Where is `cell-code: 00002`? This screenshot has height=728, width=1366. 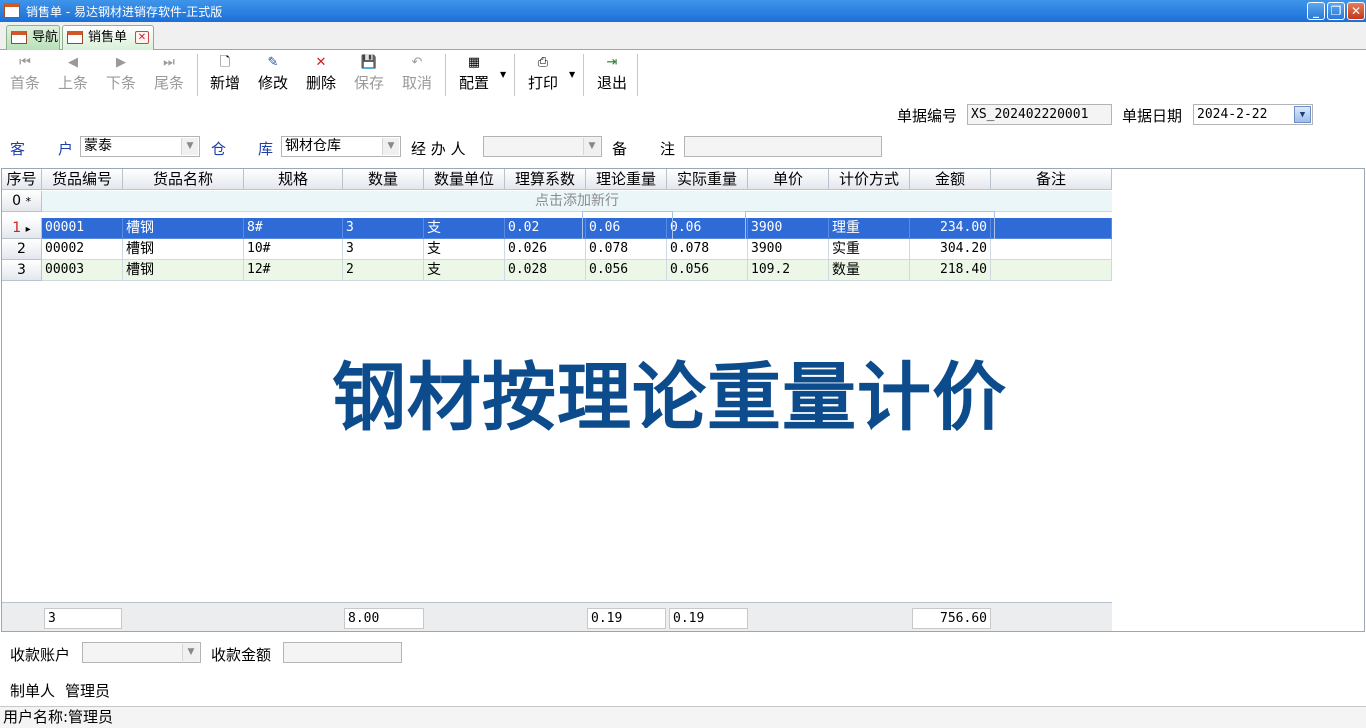
cell-code: 00002 is located at coordinates (82, 249).